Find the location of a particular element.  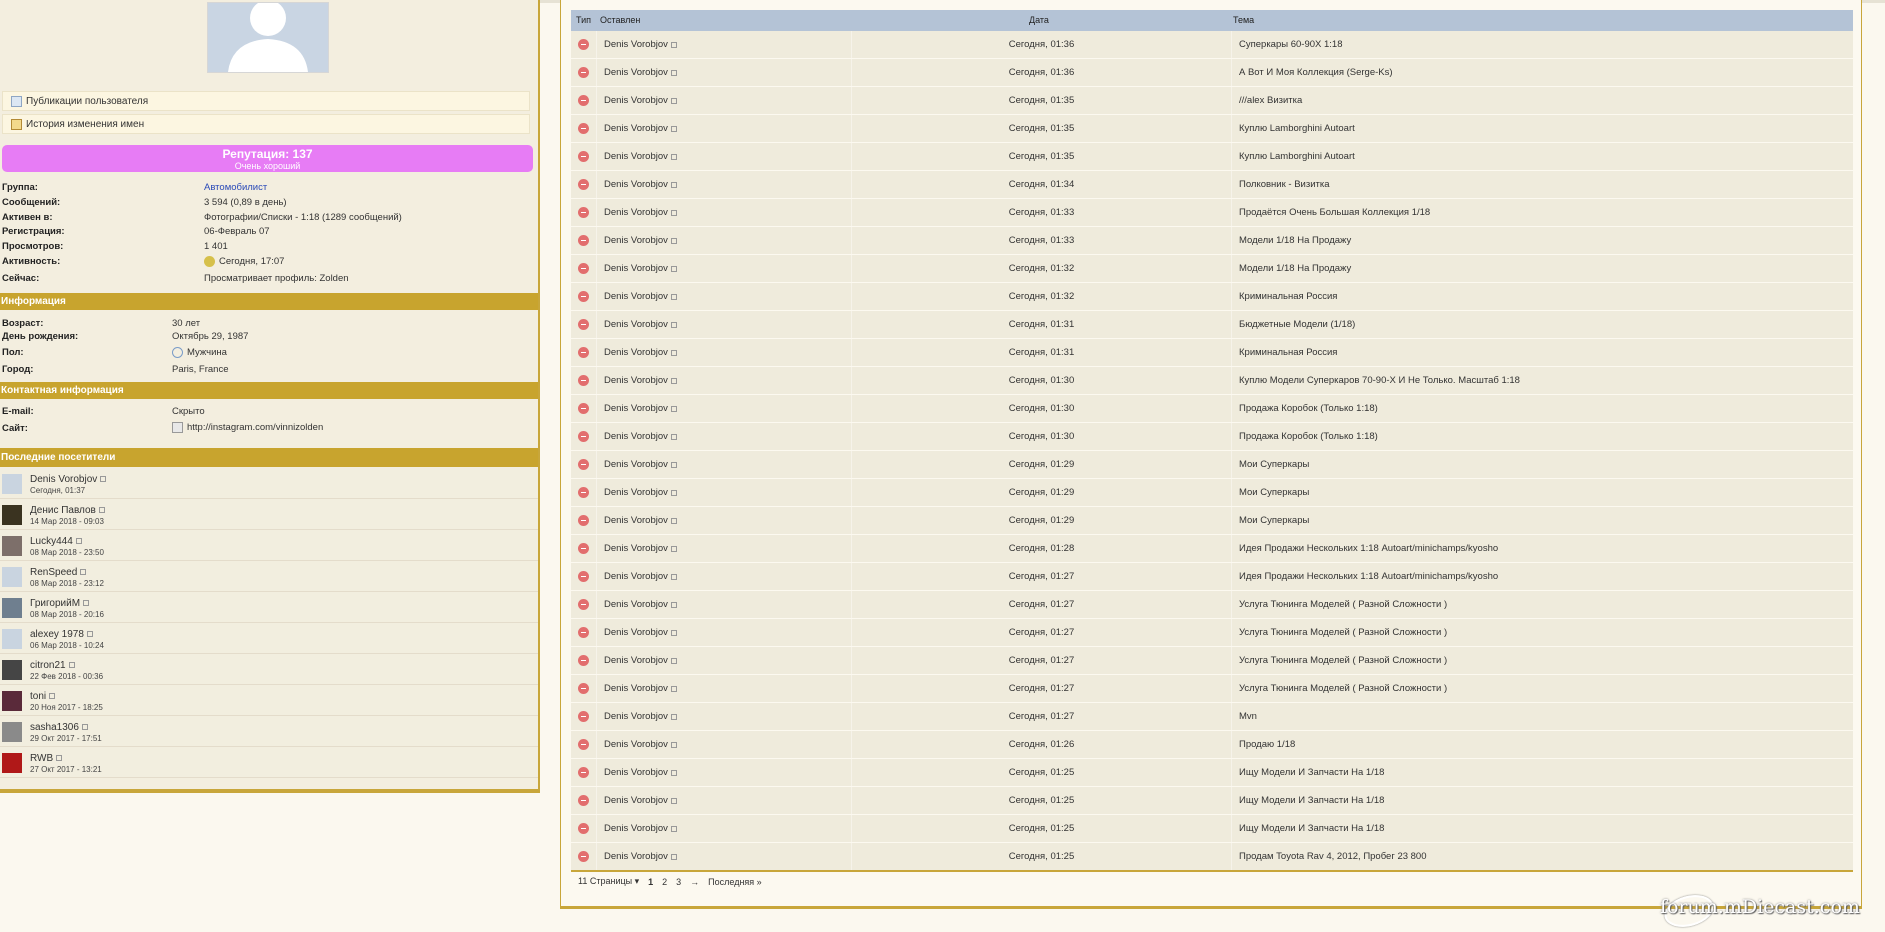

group-link: Автомобилист is located at coordinates (235, 187).